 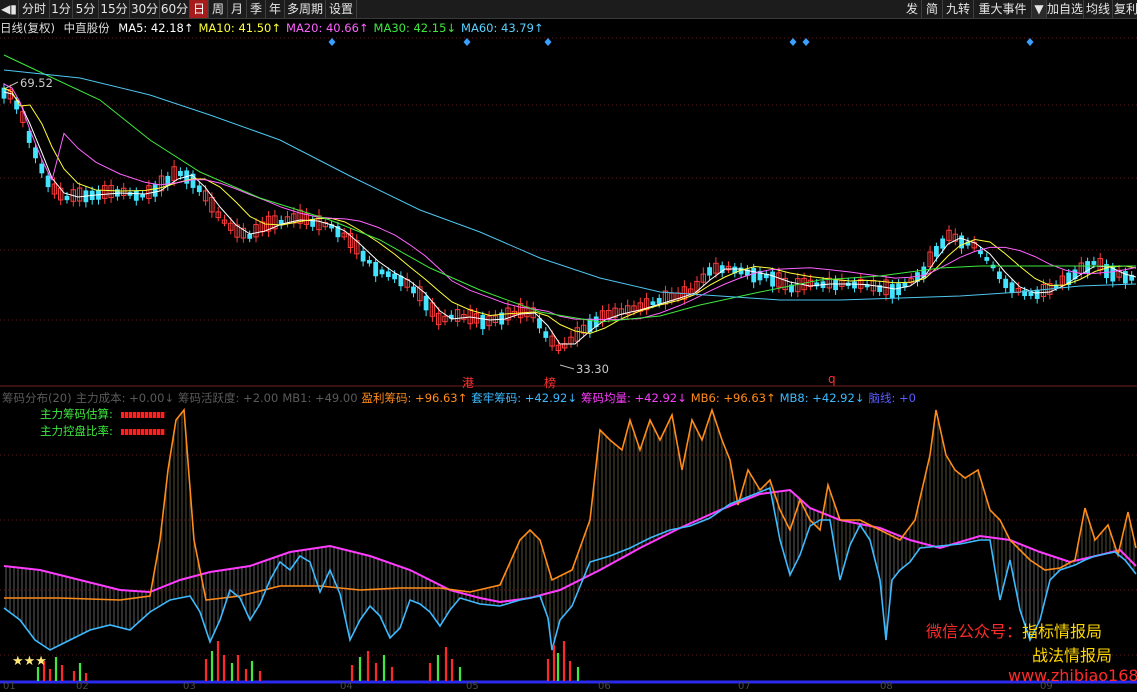 What do you see at coordinates (37, 398) in the screenshot?
I see `indicator-header-item: 筹码分布(20)` at bounding box center [37, 398].